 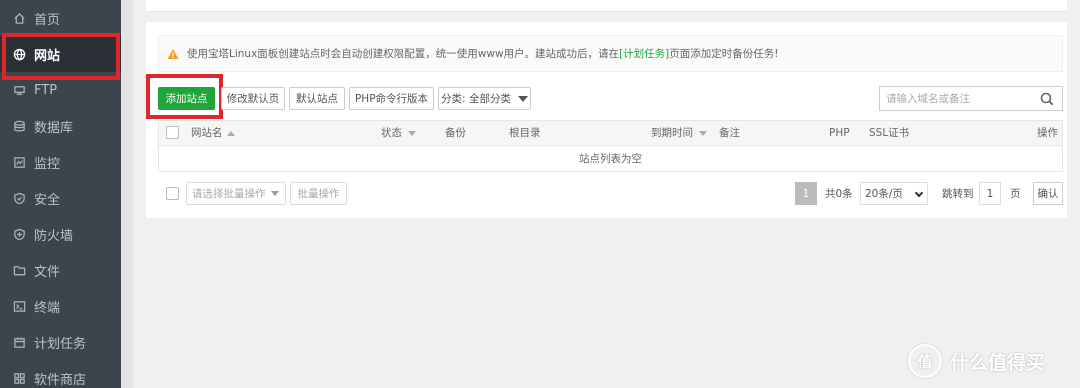 What do you see at coordinates (925, 361) in the screenshot?
I see `watermark-logo: 值` at bounding box center [925, 361].